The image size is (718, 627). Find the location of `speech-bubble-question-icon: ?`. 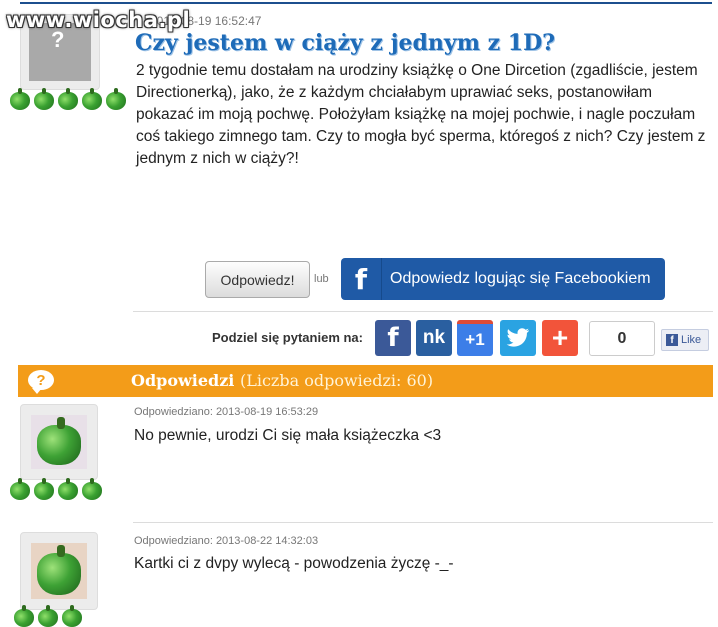

speech-bubble-question-icon: ? is located at coordinates (41, 382).